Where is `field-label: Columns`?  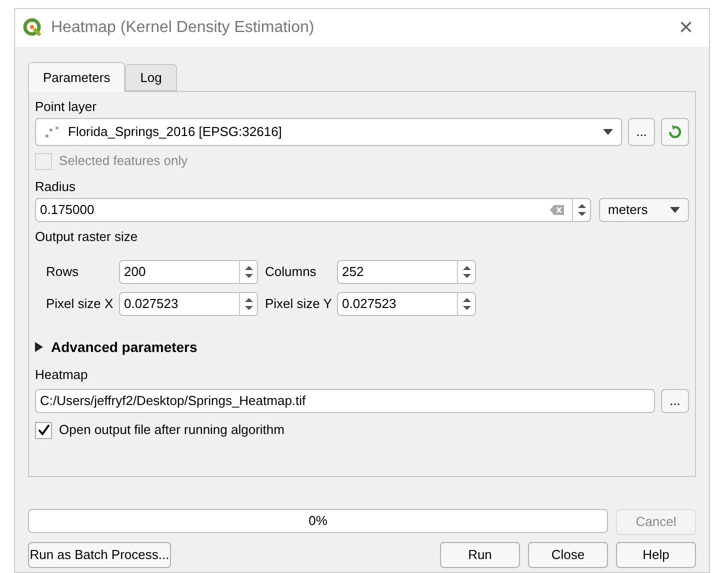 field-label: Columns is located at coordinates (291, 272).